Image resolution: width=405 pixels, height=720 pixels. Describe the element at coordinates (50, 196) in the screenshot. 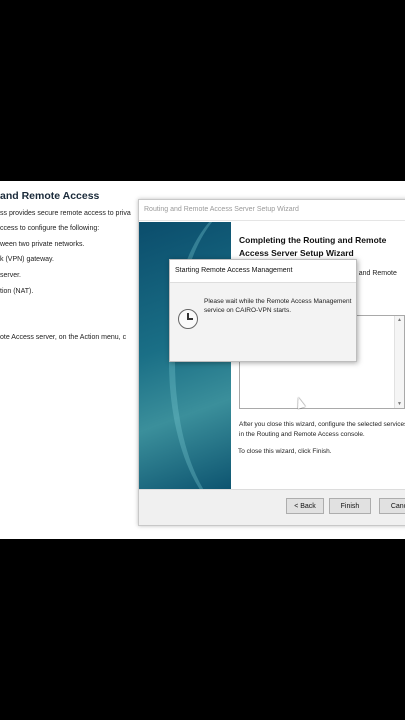

I see `panel-title: and Remote Access` at that location.